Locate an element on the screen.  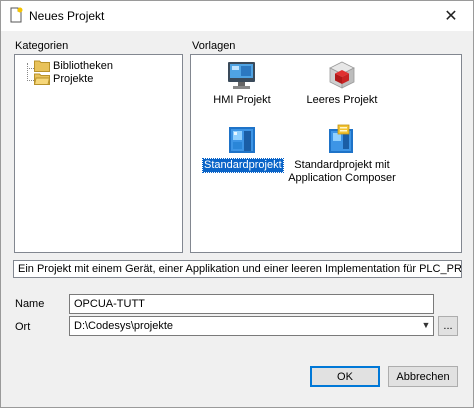
close-icon: ✕ is located at coordinates (451, 16).